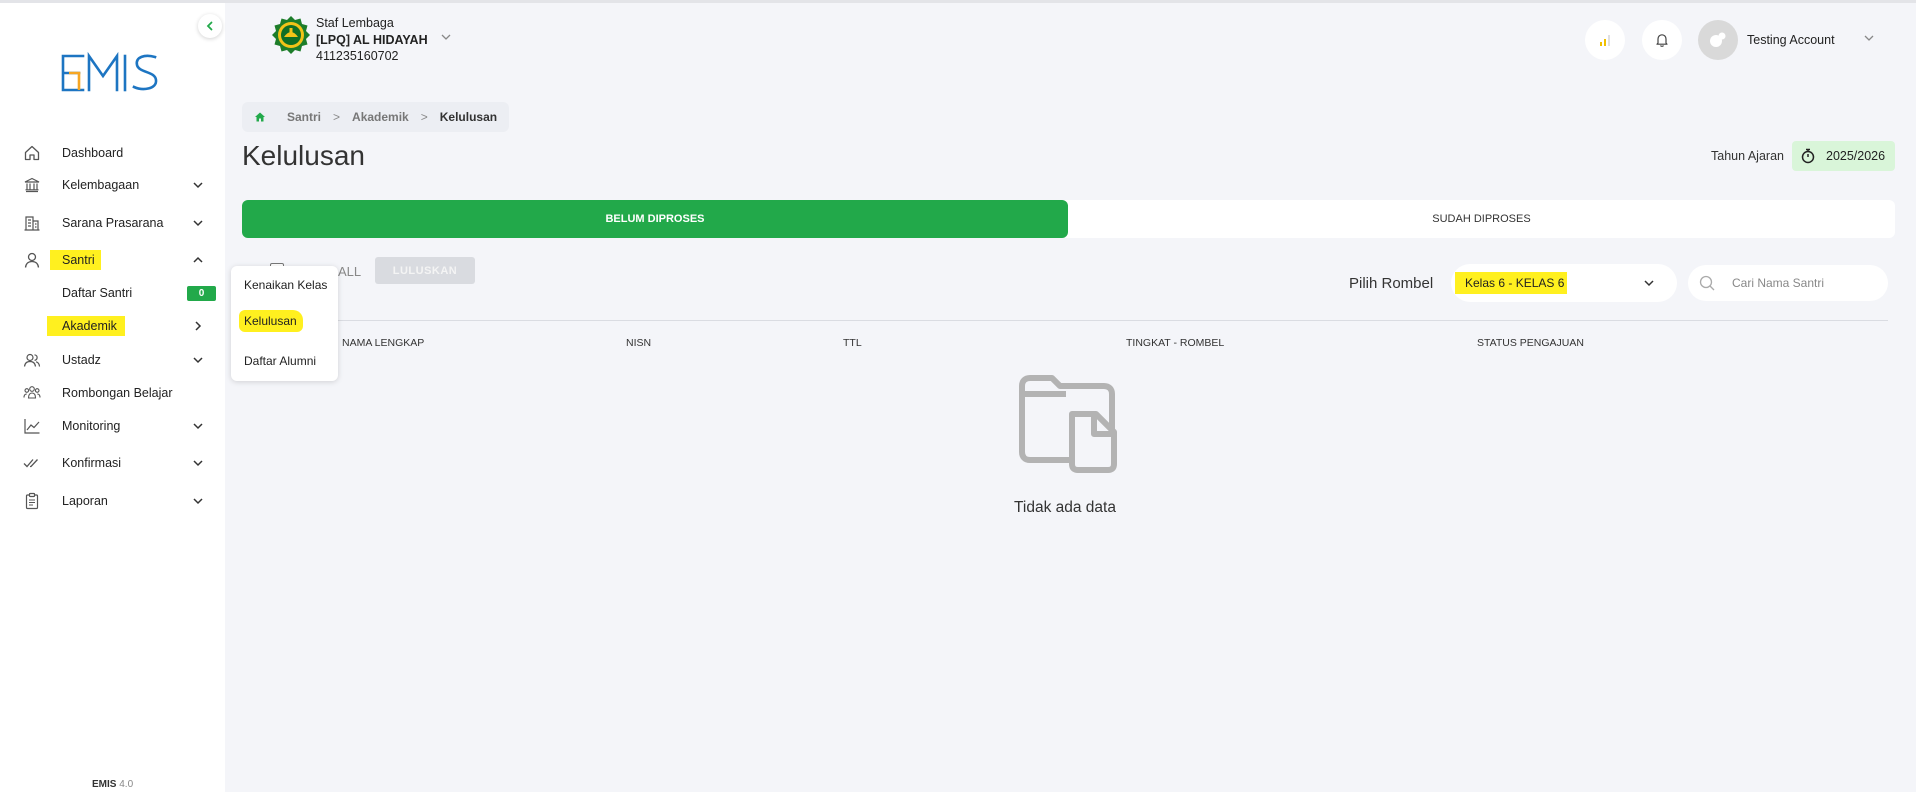 Image resolution: width=1916 pixels, height=792 pixels. What do you see at coordinates (109, 71) in the screenshot?
I see `emis-logo` at bounding box center [109, 71].